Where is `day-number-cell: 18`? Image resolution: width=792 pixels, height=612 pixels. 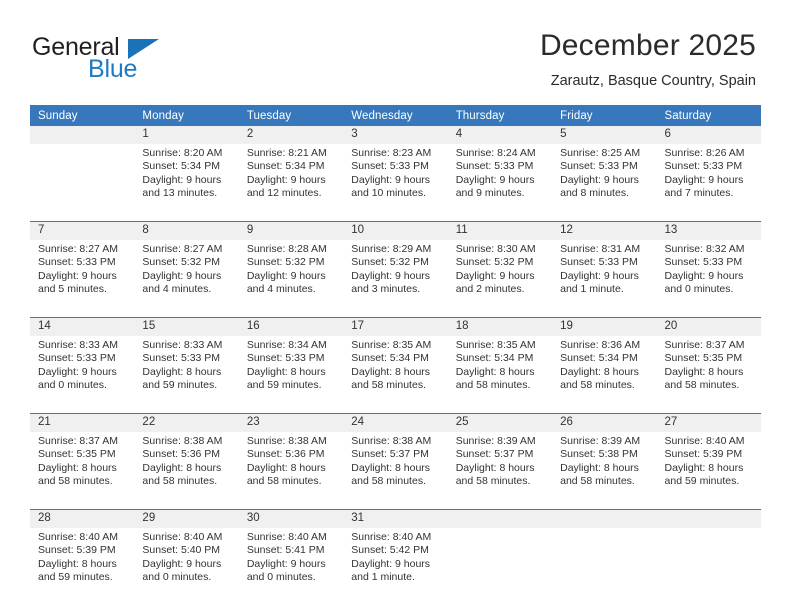
day-number-cell: 18 is located at coordinates (500, 327).